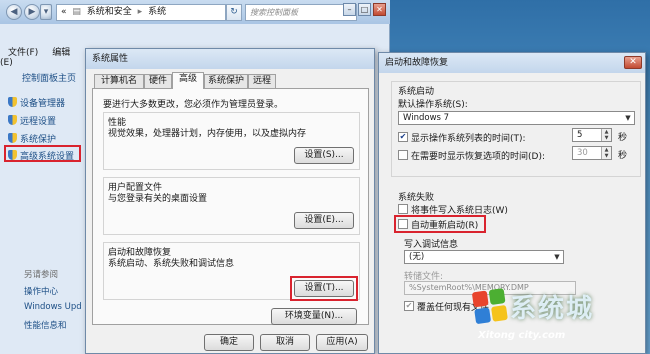  Describe the element at coordinates (364, 9) in the screenshot. I see `maximize-icon: □` at that location.